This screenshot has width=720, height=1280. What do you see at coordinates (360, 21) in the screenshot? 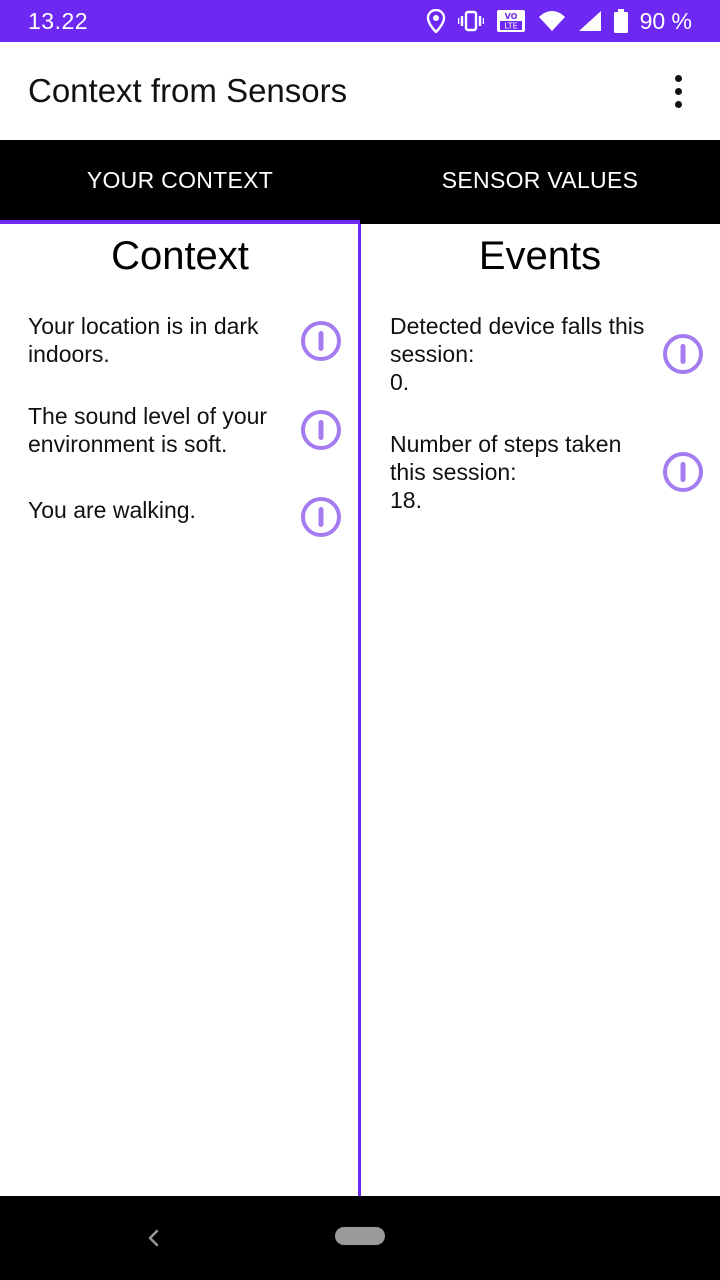
I see `status-bar: 13.22 VO LTE 90 %` at bounding box center [360, 21].